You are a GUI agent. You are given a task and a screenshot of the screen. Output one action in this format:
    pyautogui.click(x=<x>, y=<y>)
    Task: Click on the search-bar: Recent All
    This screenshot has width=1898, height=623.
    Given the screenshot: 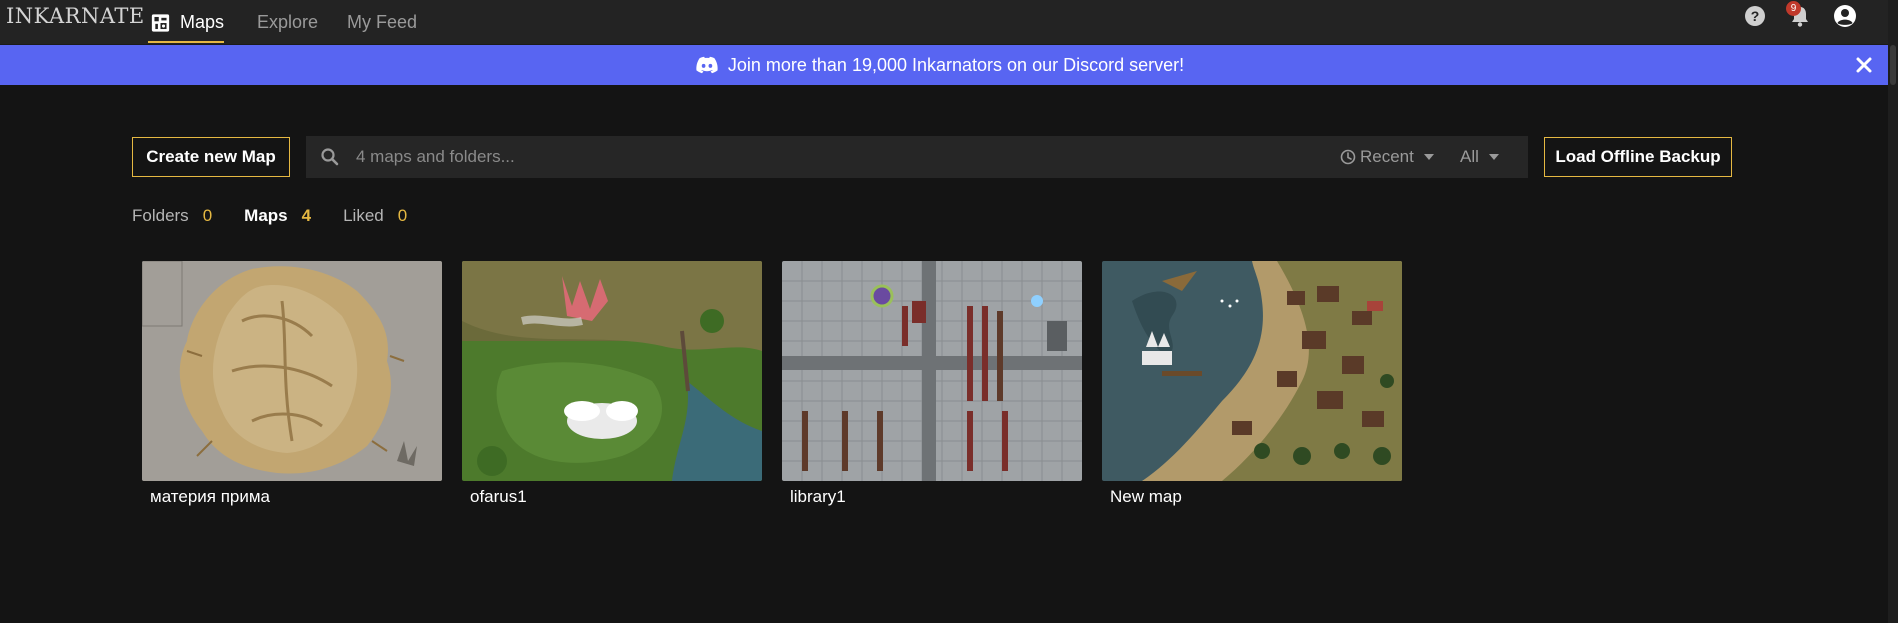 What is the action you would take?
    pyautogui.click(x=917, y=157)
    